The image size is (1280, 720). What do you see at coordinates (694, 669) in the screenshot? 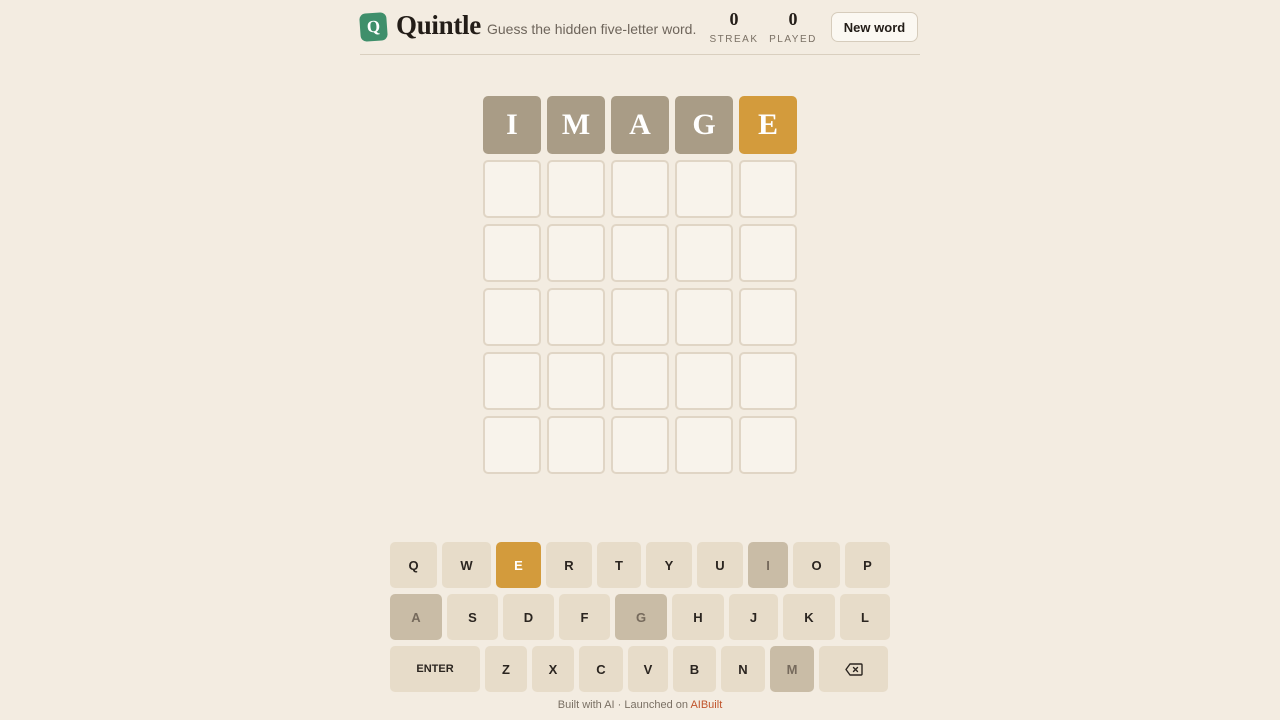
I see `key-b: B` at bounding box center [694, 669].